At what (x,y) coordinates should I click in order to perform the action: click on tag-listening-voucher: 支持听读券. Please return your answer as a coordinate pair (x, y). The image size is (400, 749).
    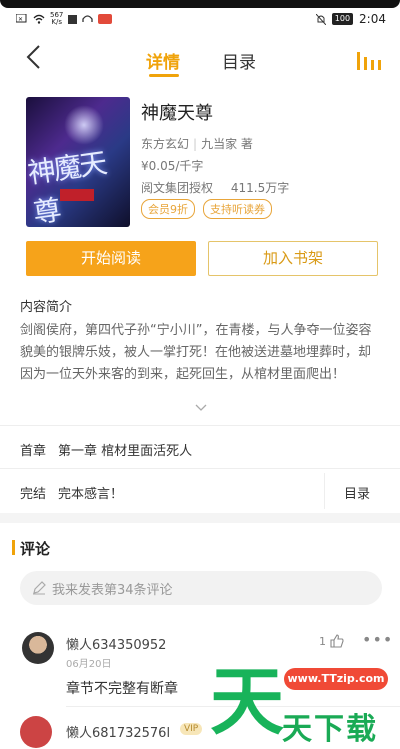
    Looking at the image, I should click on (237, 209).